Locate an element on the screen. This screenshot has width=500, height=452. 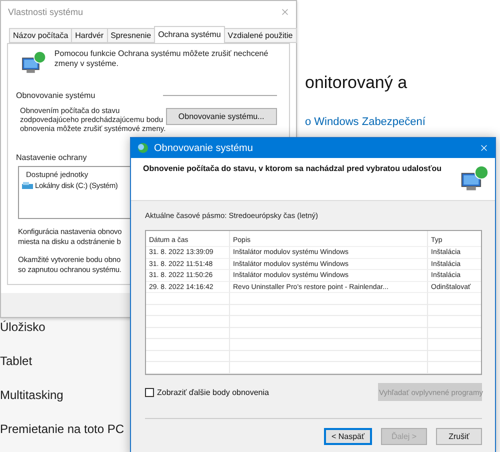
sidebar-item: Multitasking is located at coordinates (65, 395).